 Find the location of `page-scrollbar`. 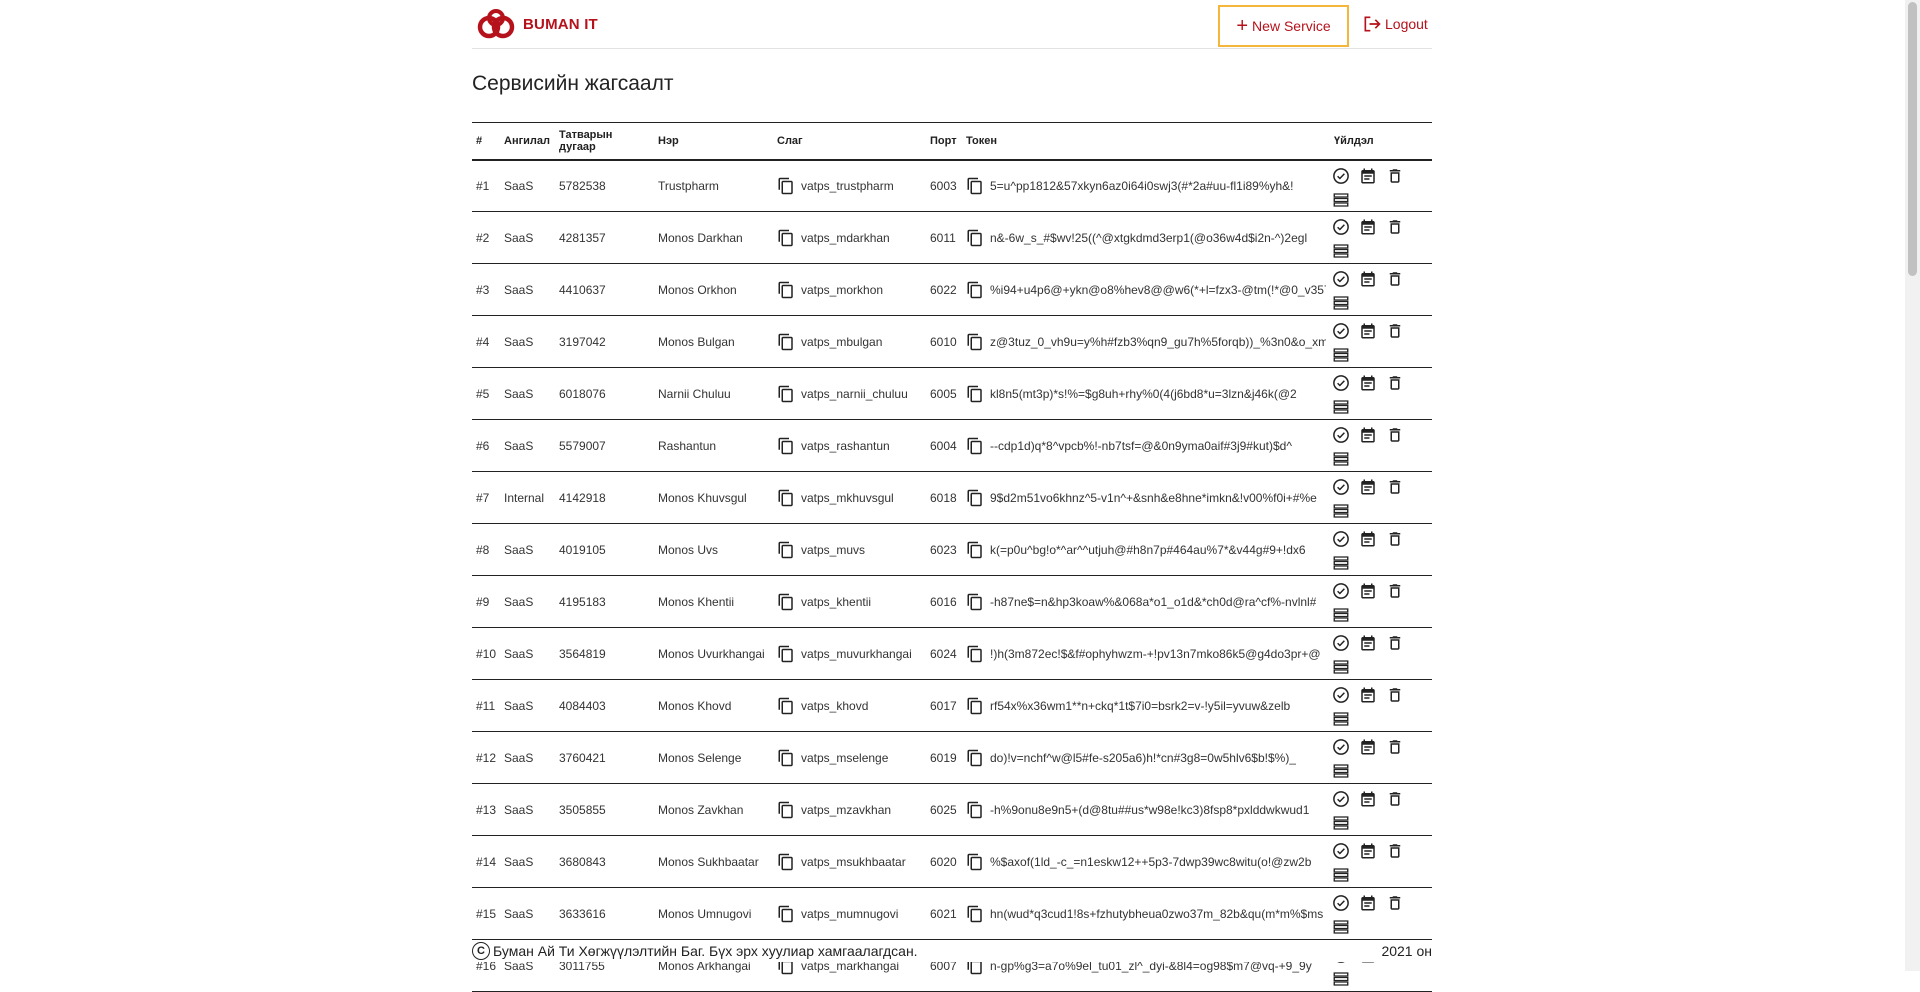

page-scrollbar is located at coordinates (1912, 485).